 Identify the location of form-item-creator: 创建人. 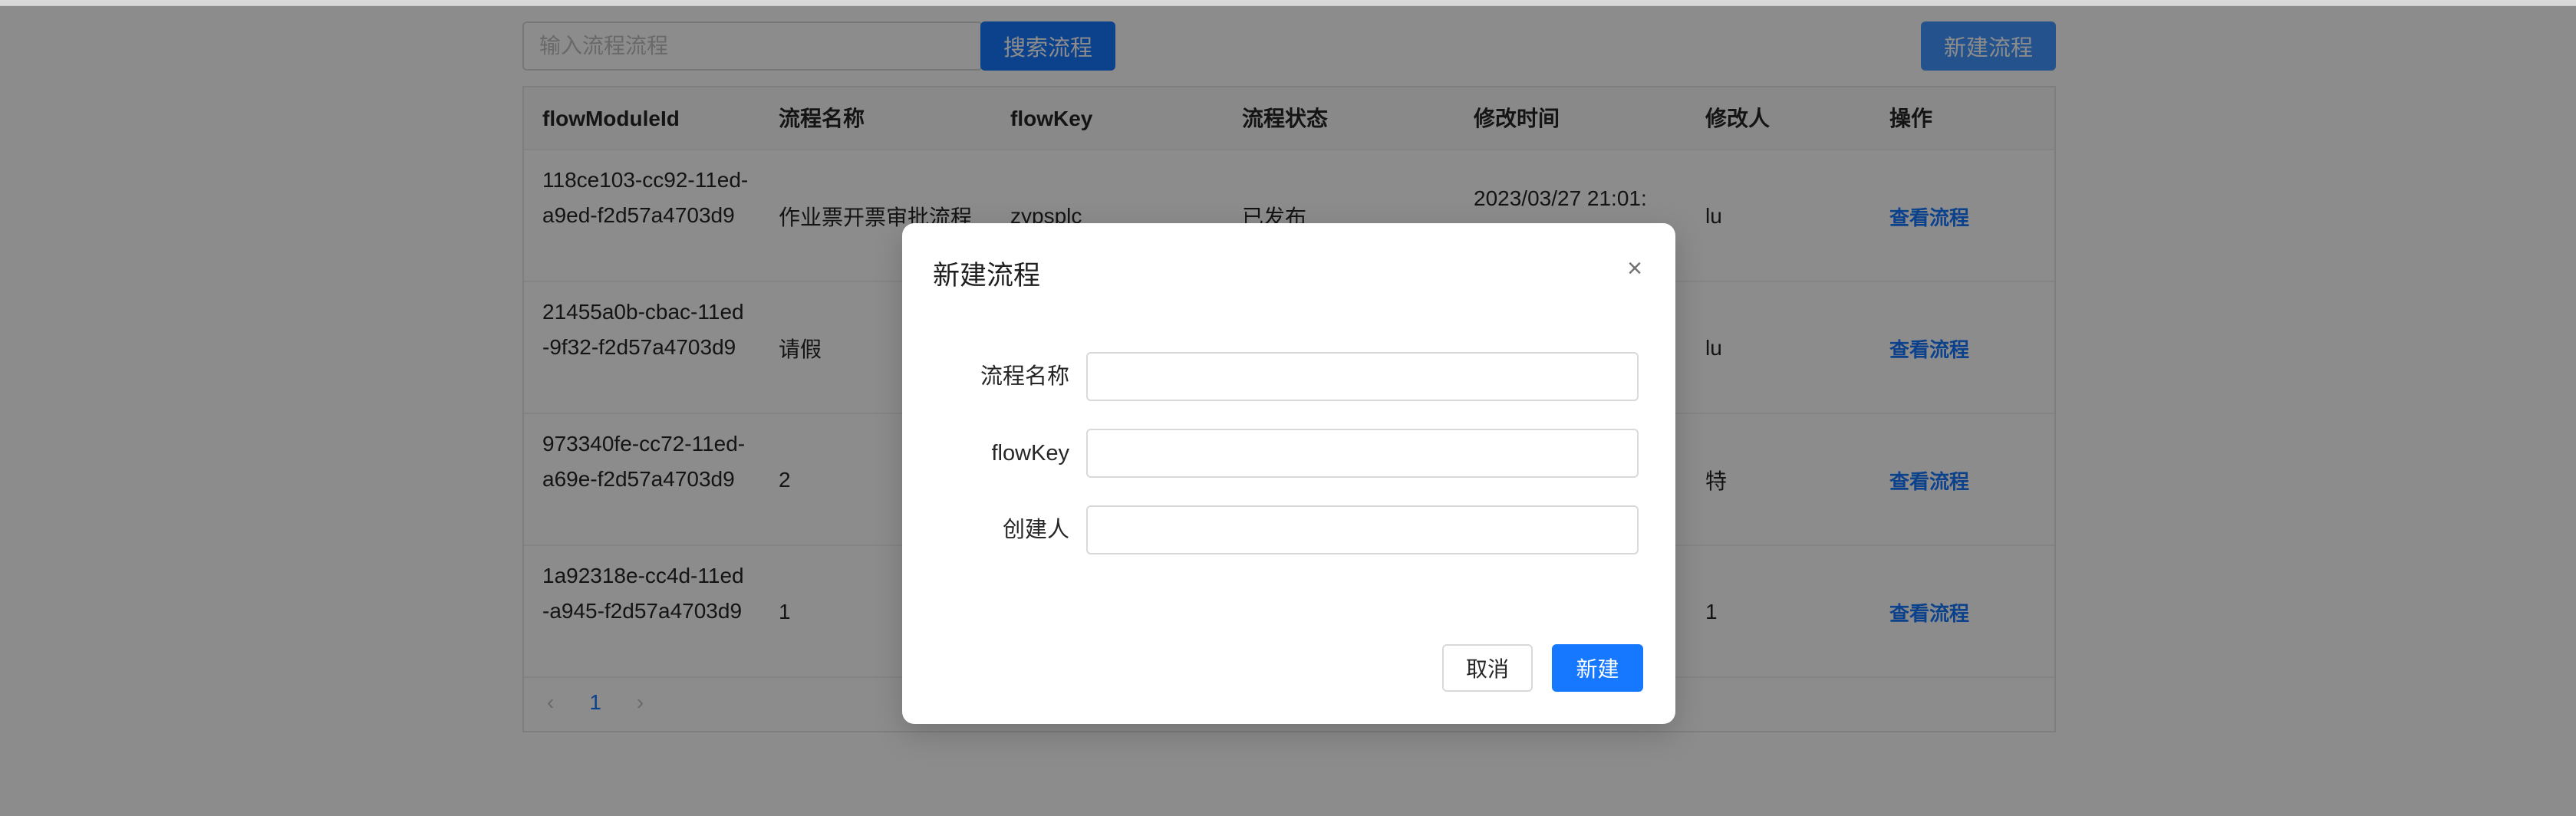
(1288, 529).